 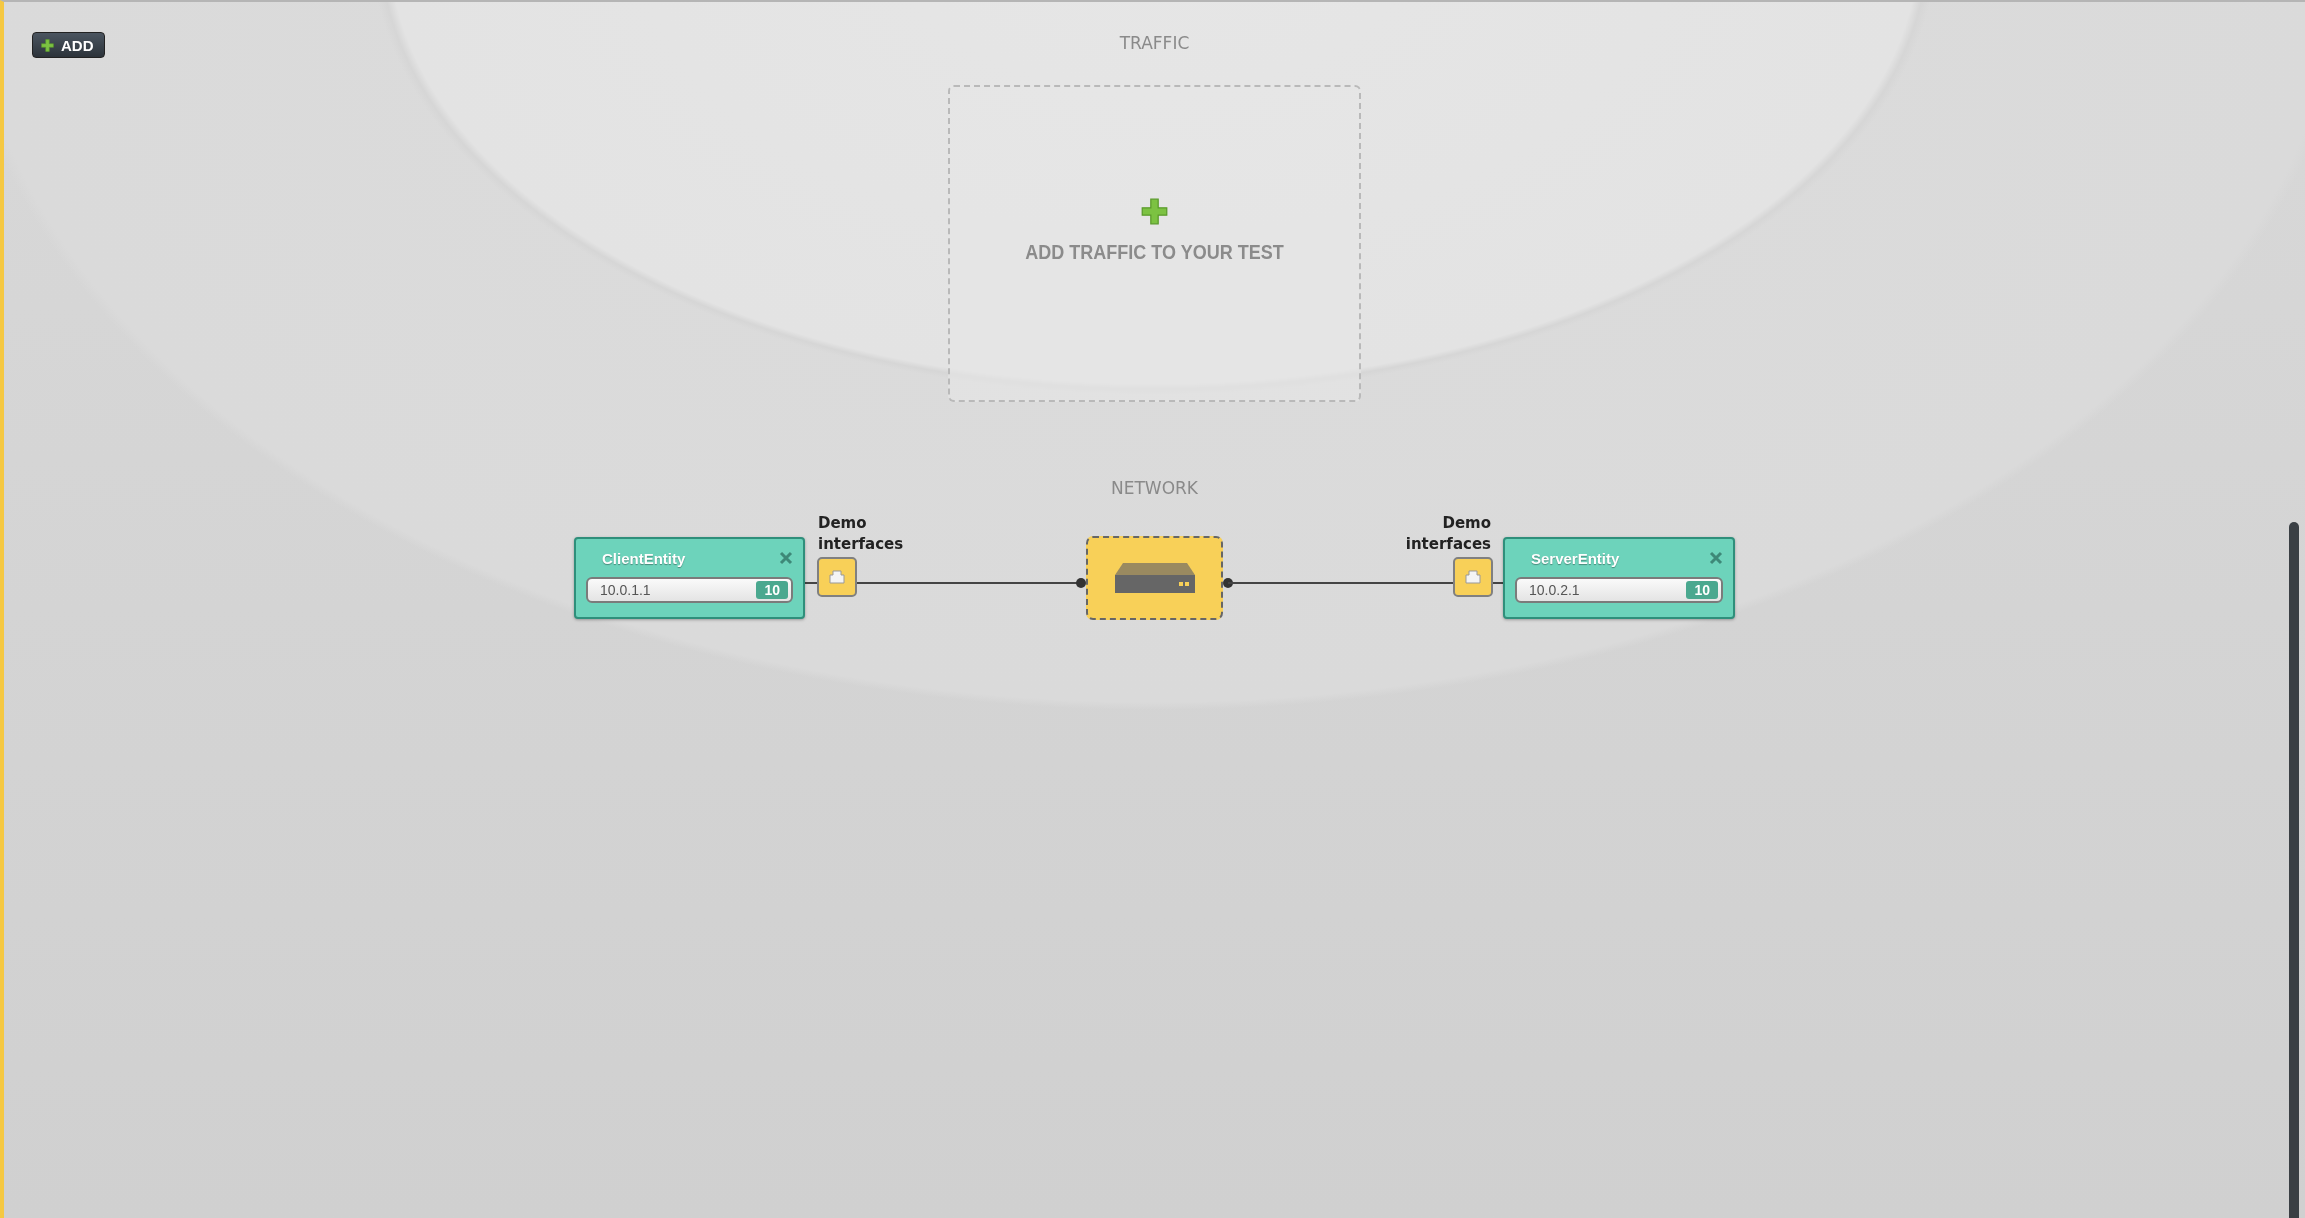 What do you see at coordinates (68, 45) in the screenshot?
I see `add-button: ADD` at bounding box center [68, 45].